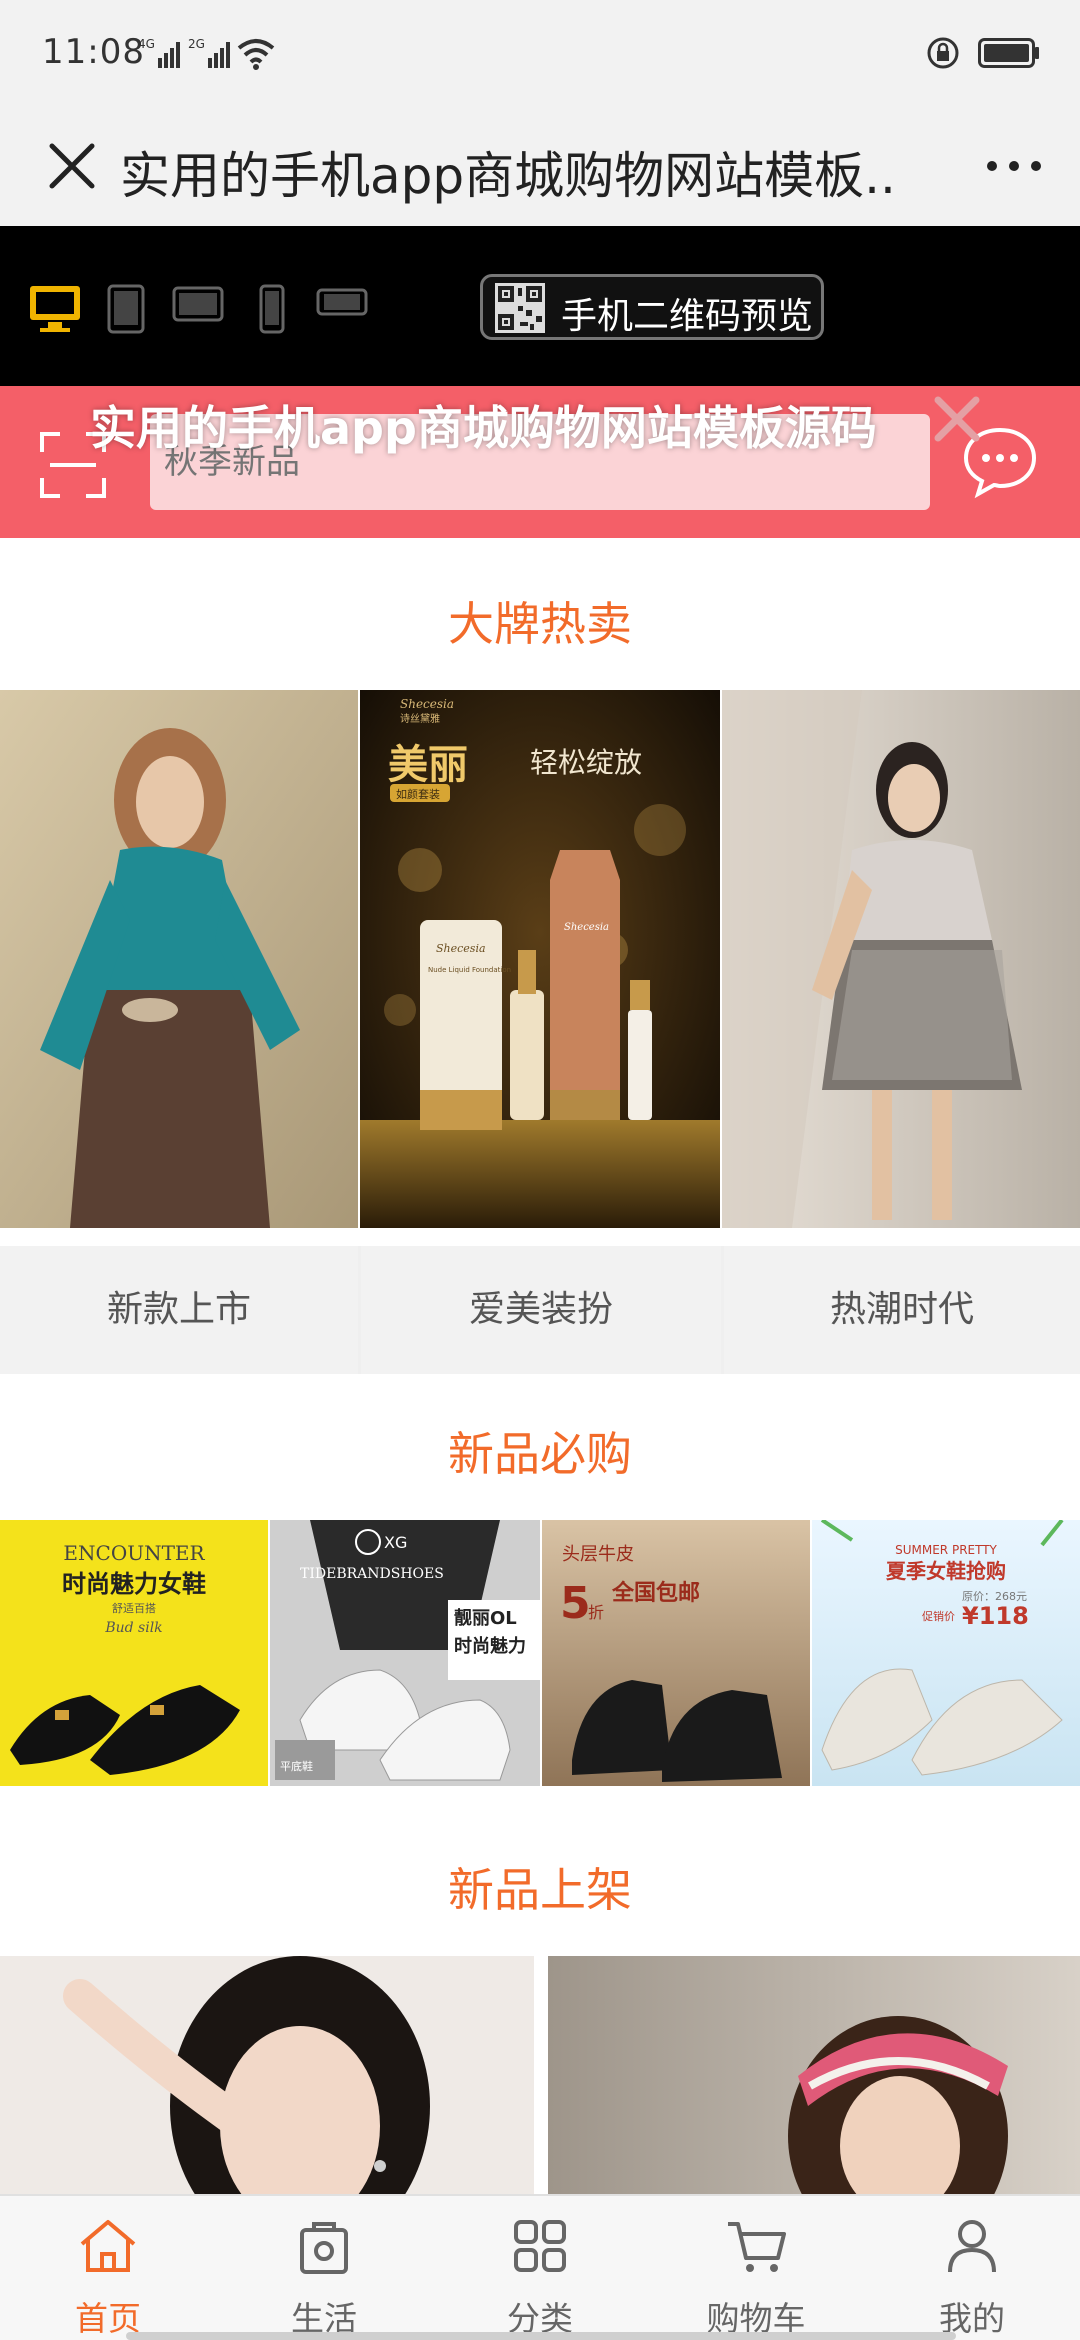  Describe the element at coordinates (134, 1584) in the screenshot. I see `svg-text: 时尚魅力女鞋` at that location.